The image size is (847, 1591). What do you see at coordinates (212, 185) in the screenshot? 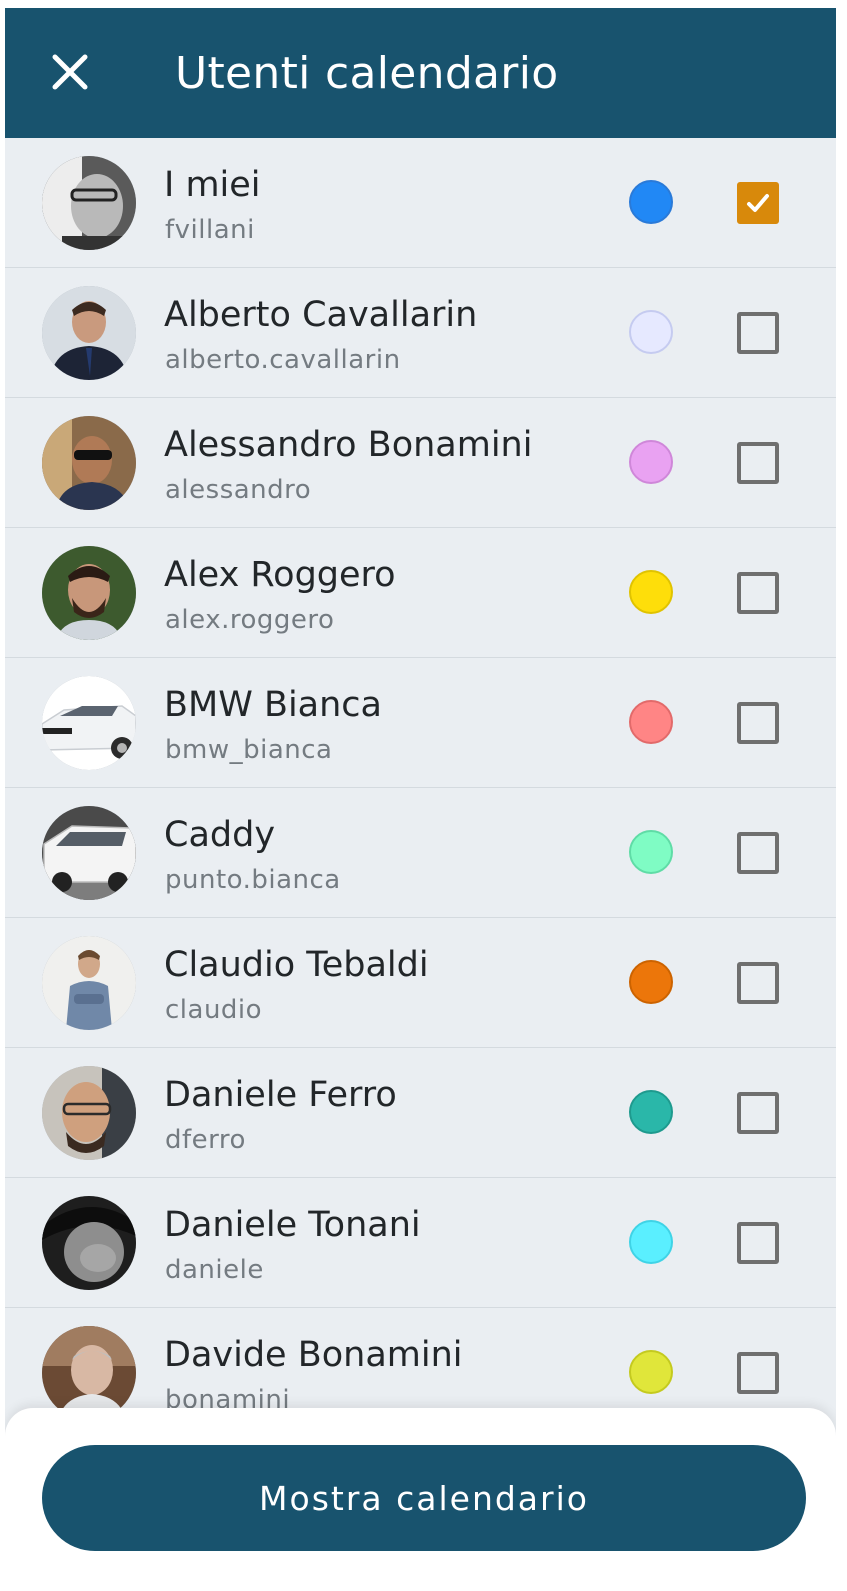
I see `user-name: I miei` at bounding box center [212, 185].